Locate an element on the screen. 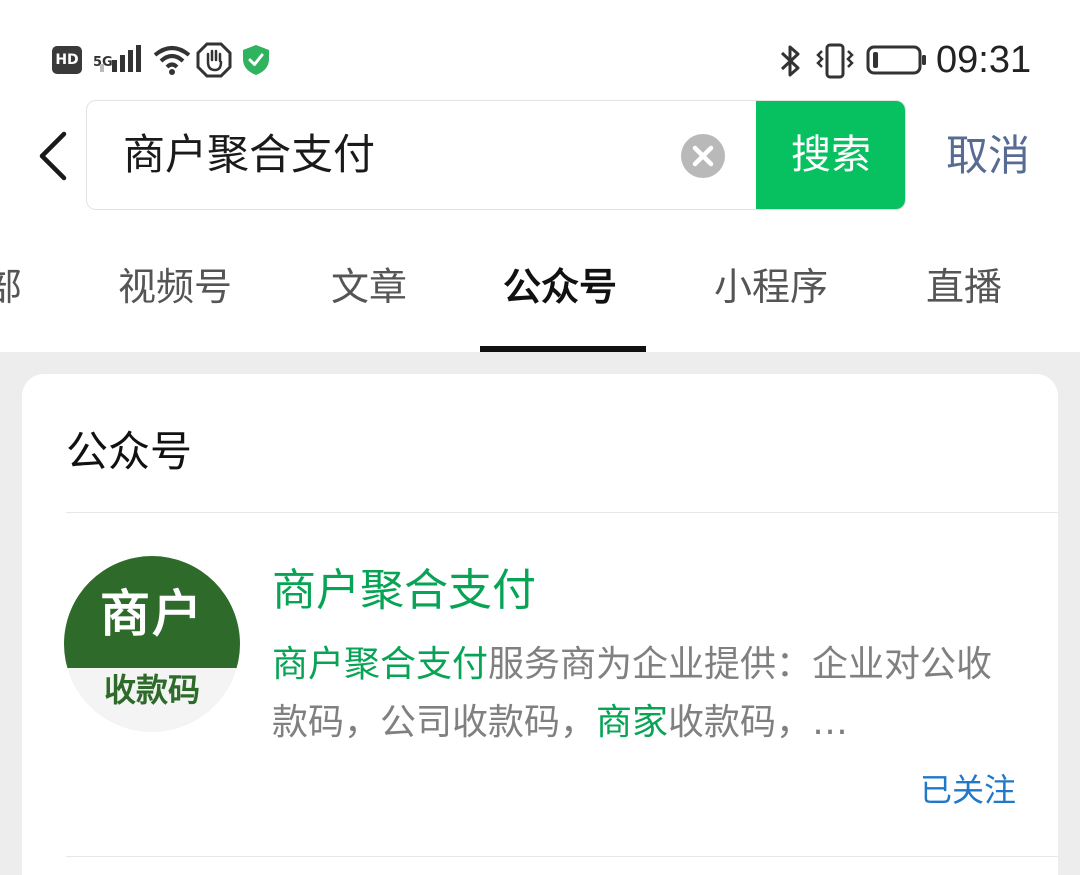 Image resolution: width=1080 pixels, height=875 pixels. avatar-text-line1: 商户 is located at coordinates (152, 613).